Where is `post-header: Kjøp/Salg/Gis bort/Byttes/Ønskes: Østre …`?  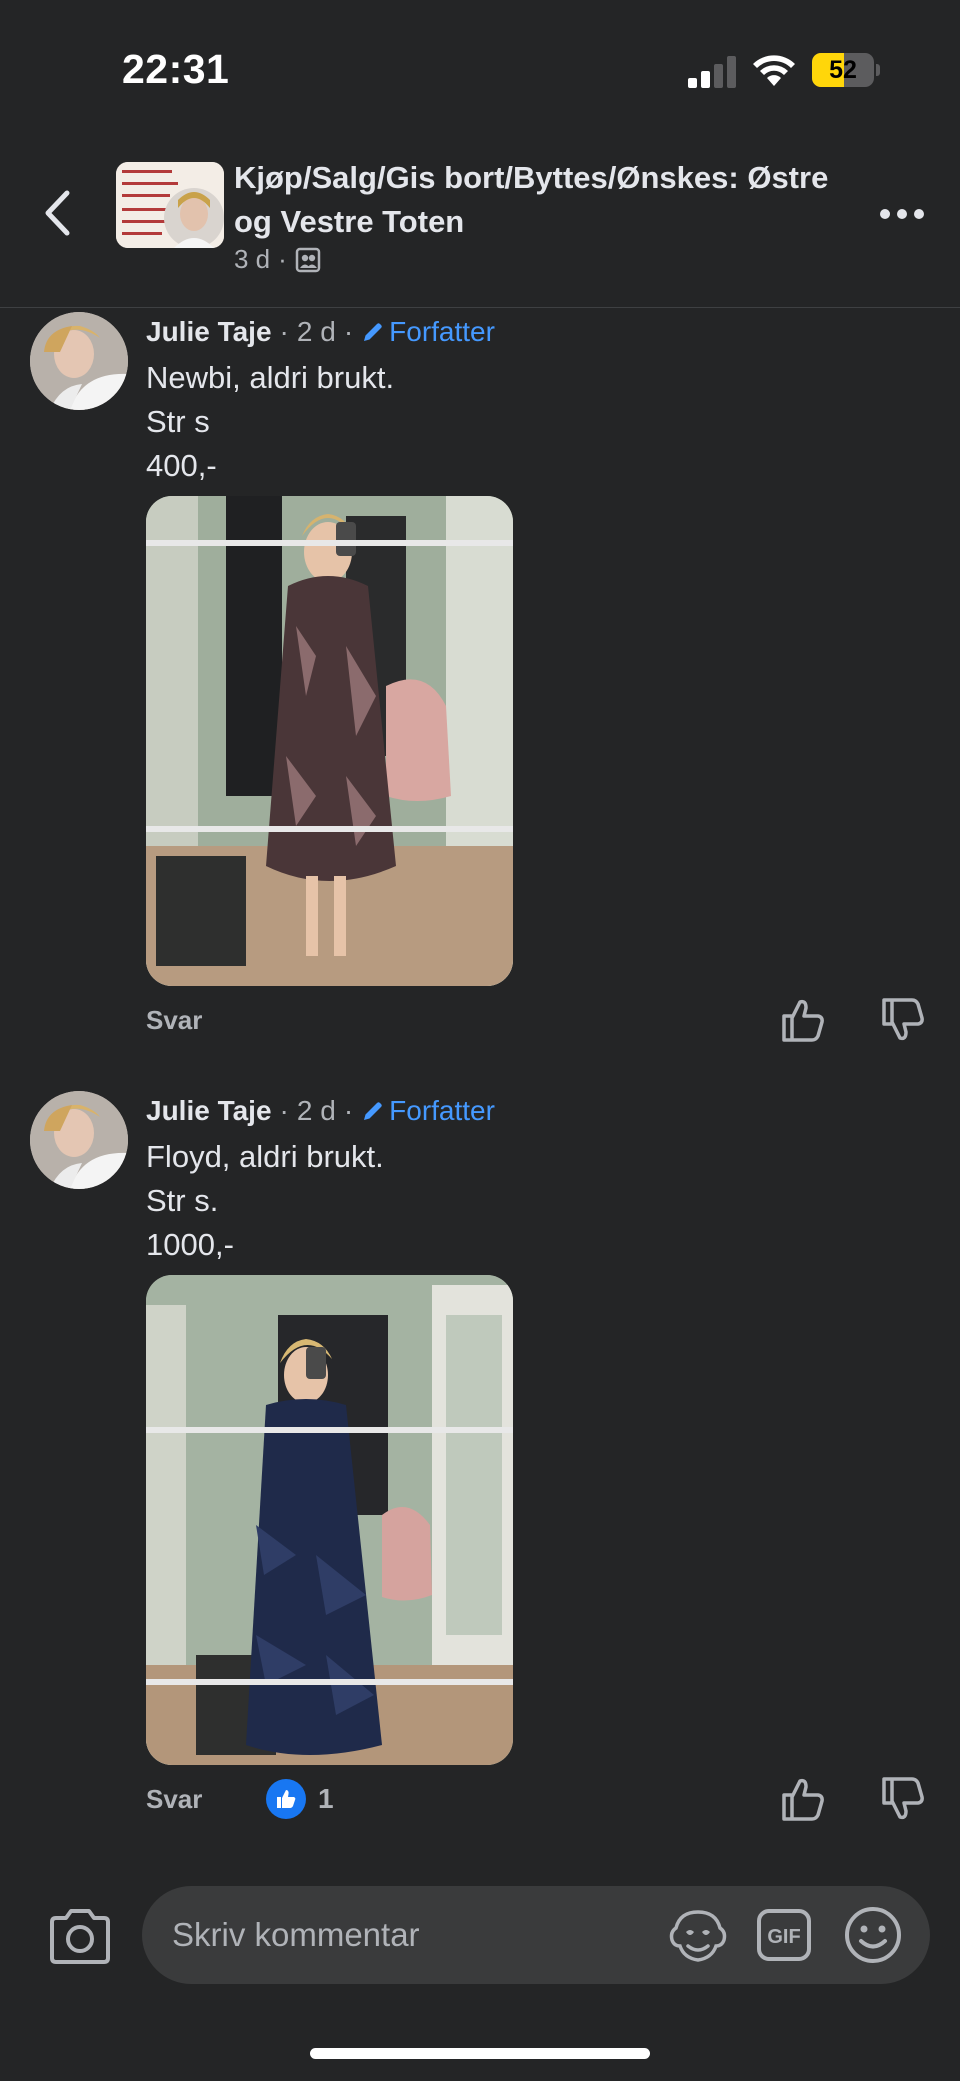
post-header: Kjøp/Salg/Gis bort/Byttes/Ønskes: Østre … is located at coordinates (480, 224).